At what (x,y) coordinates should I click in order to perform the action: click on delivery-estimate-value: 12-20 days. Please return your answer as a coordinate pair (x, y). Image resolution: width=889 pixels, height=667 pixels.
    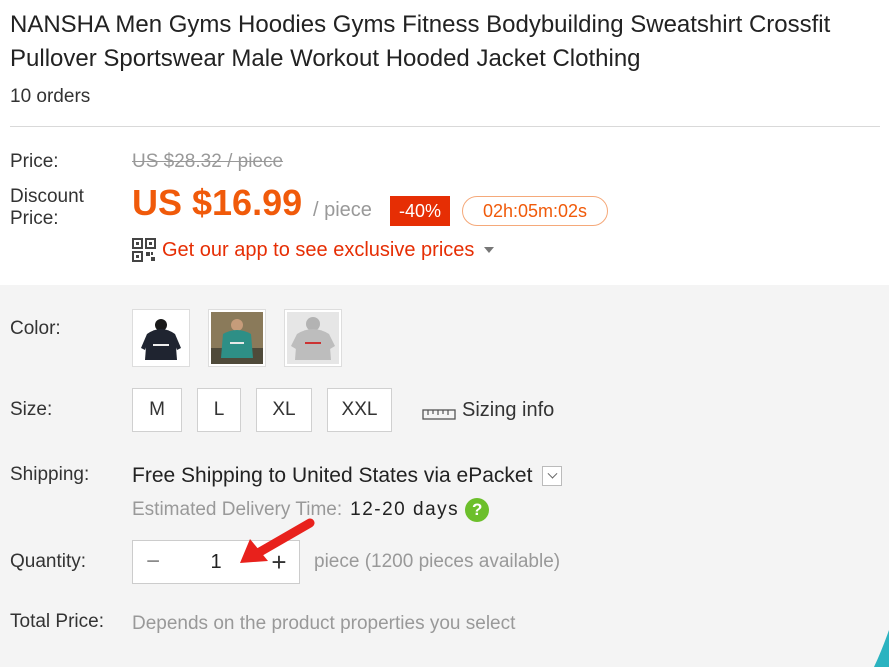
    Looking at the image, I should click on (405, 509).